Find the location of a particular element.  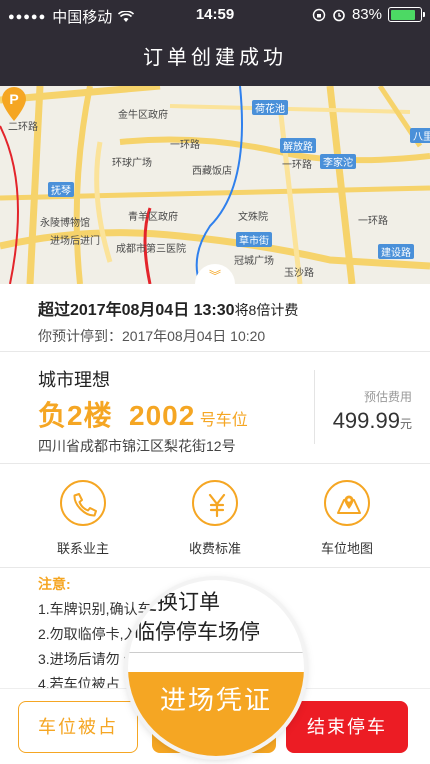

fee-value: 499.99 is located at coordinates (366, 420).